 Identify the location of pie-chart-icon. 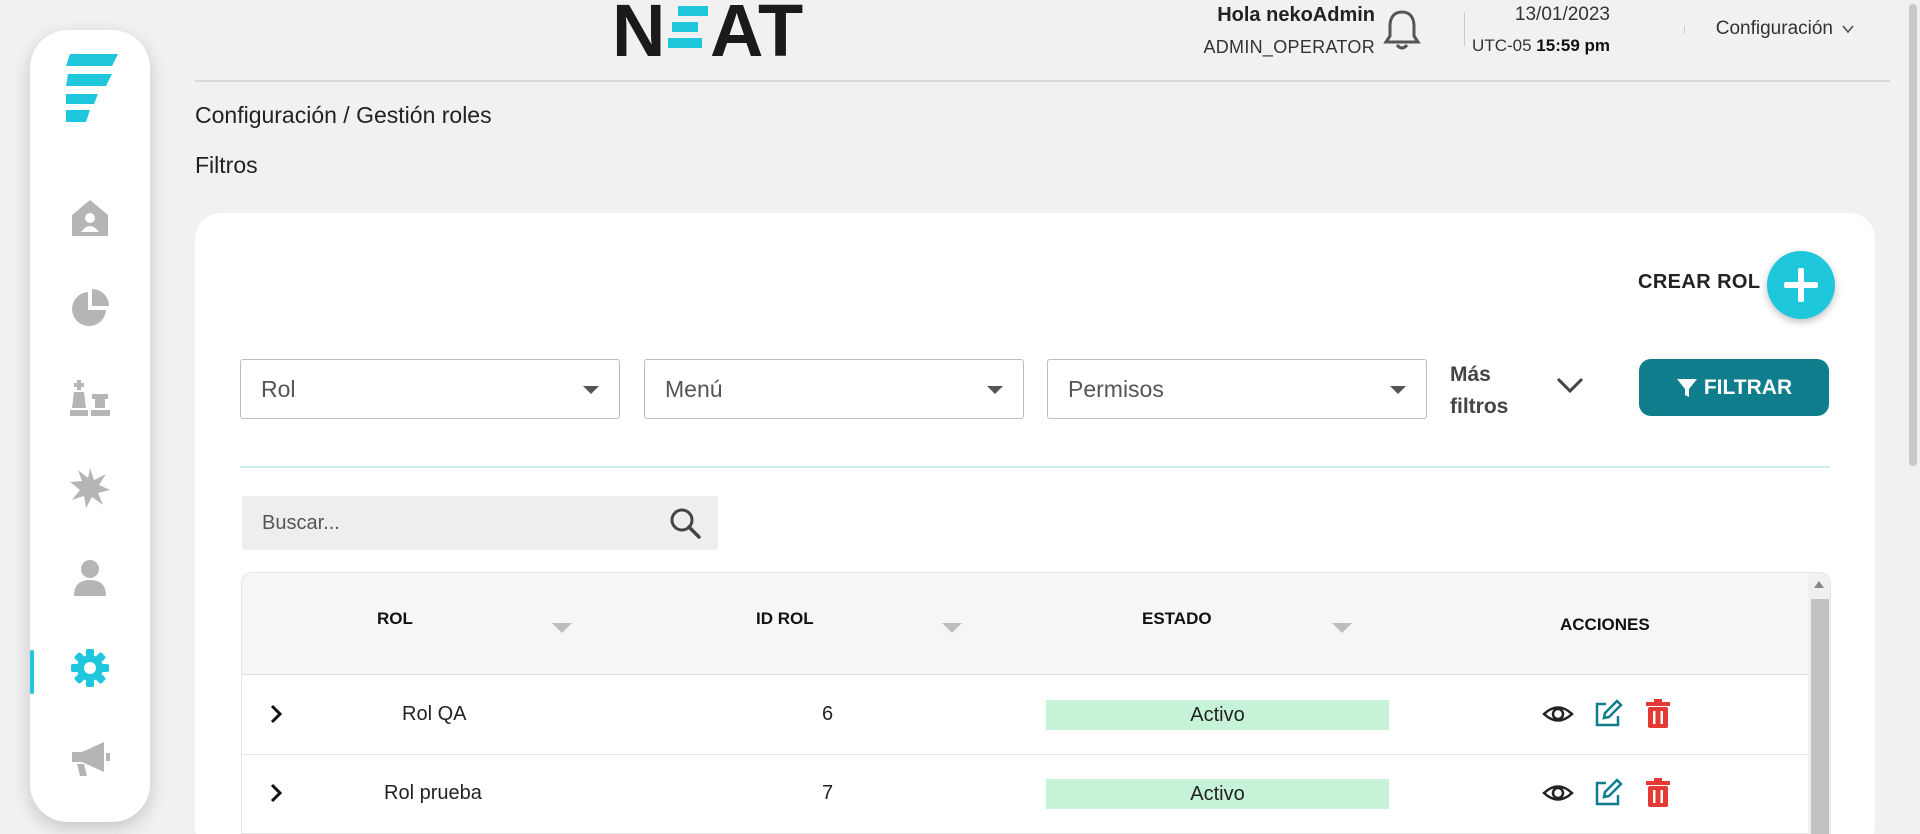
(90, 307).